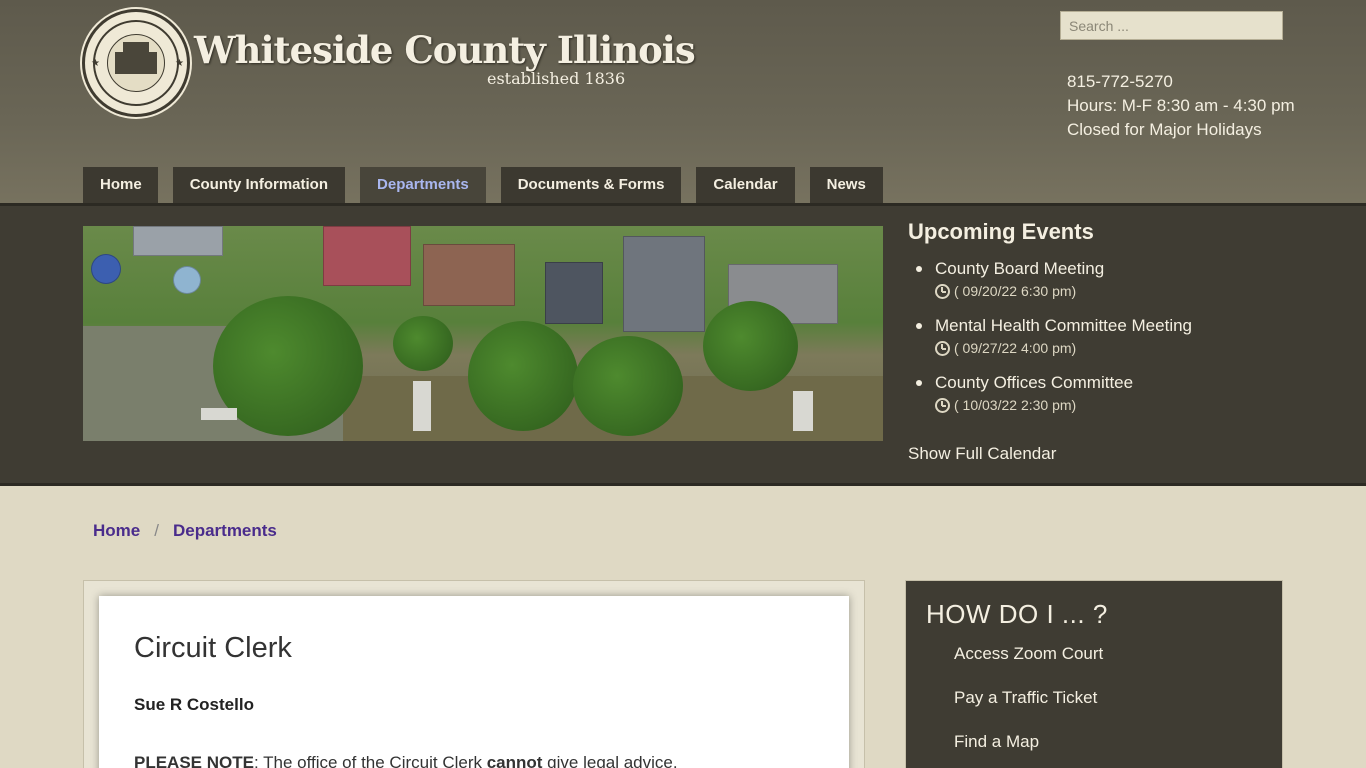 The height and width of the screenshot is (768, 1366). What do you see at coordinates (213, 648) in the screenshot?
I see `page-title: Circuit Clerk` at bounding box center [213, 648].